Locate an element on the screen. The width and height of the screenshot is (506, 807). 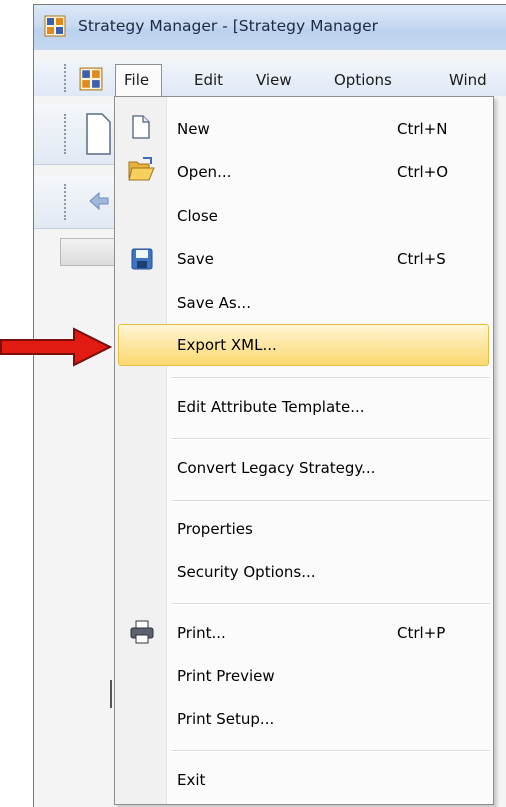
menu-edit: Edit is located at coordinates (208, 80).